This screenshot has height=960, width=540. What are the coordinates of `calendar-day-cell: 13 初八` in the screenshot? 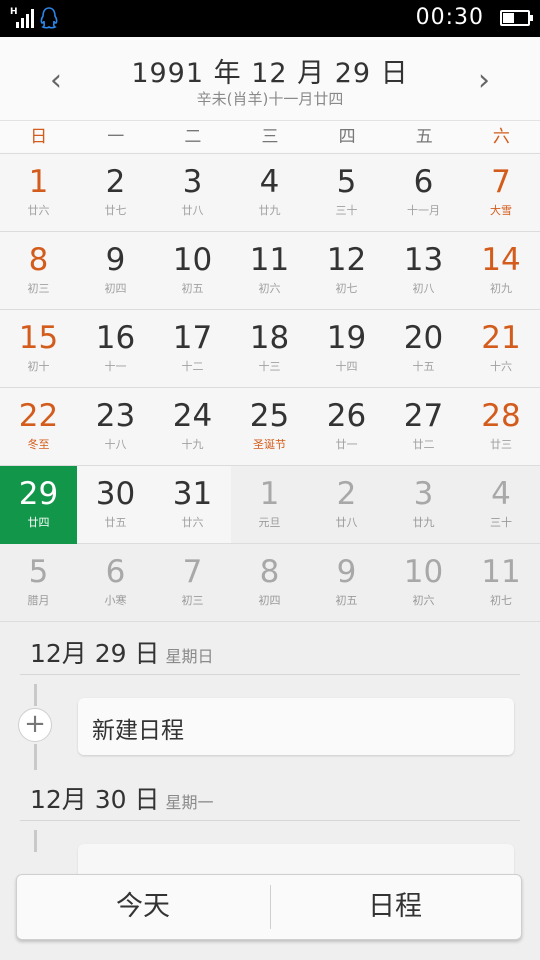 It's located at (423, 271).